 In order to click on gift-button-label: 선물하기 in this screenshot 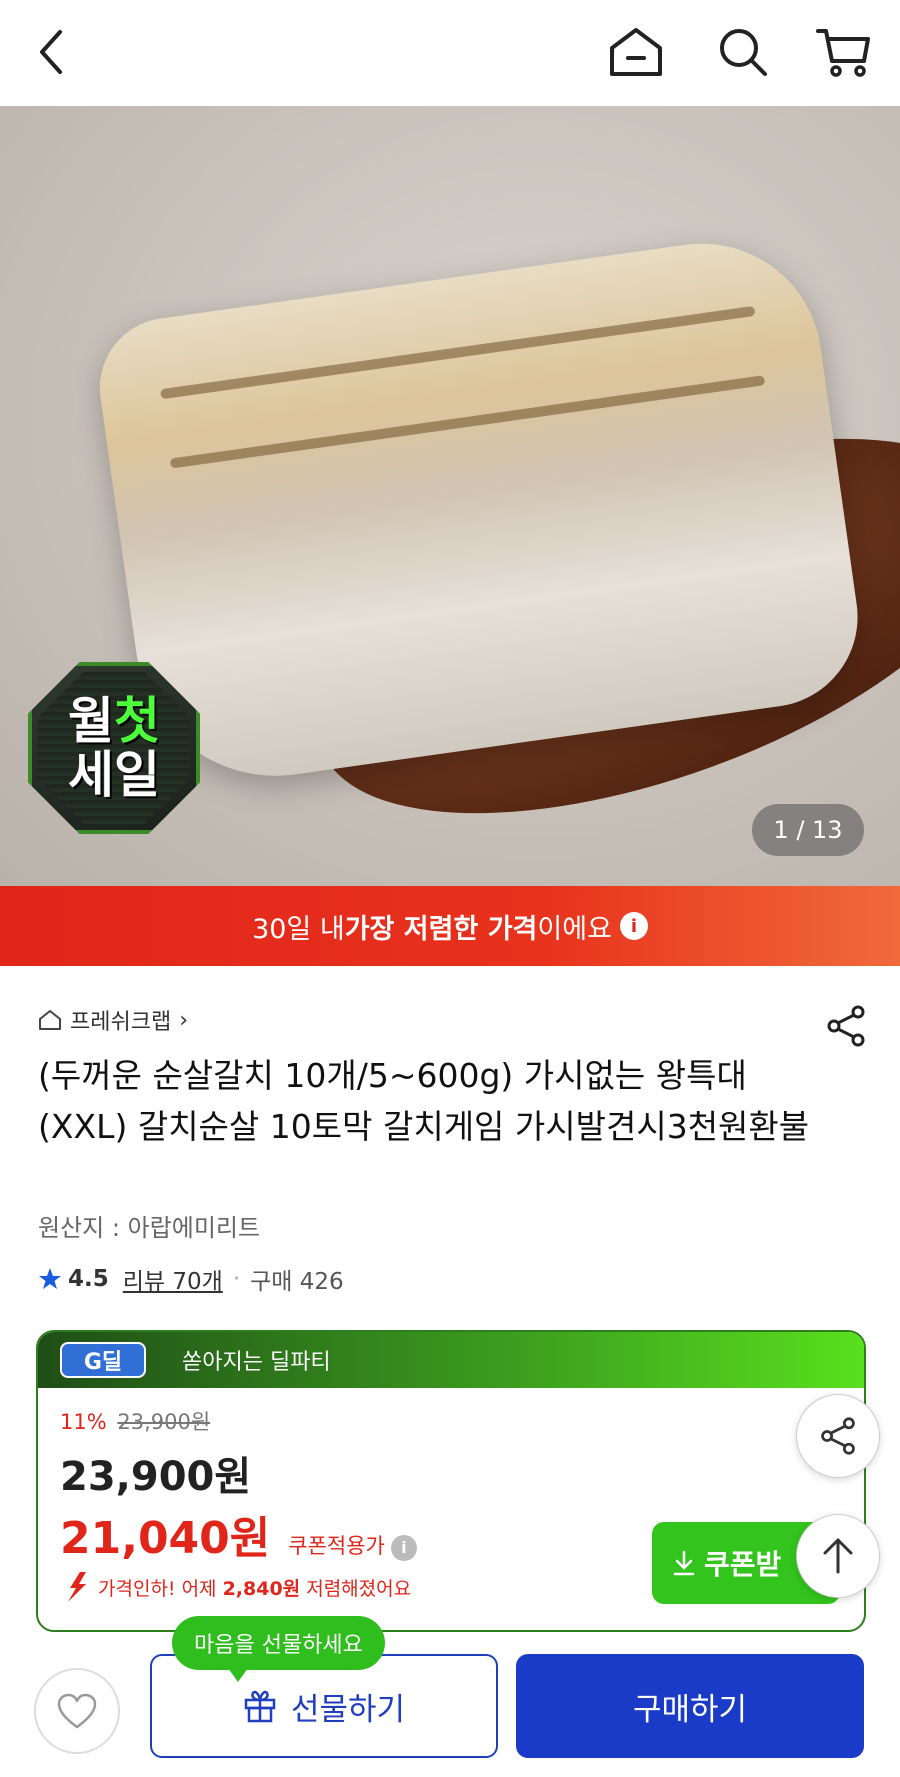, I will do `click(348, 1709)`.